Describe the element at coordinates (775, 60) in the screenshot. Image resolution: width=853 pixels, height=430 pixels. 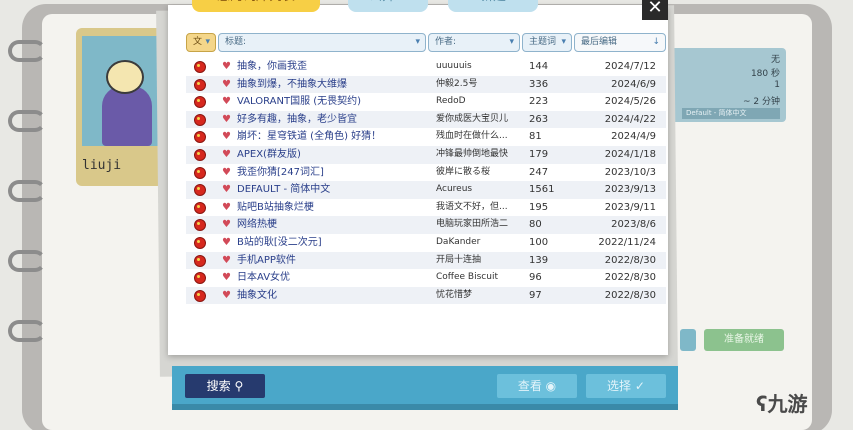
I see `settings-value: 无` at that location.